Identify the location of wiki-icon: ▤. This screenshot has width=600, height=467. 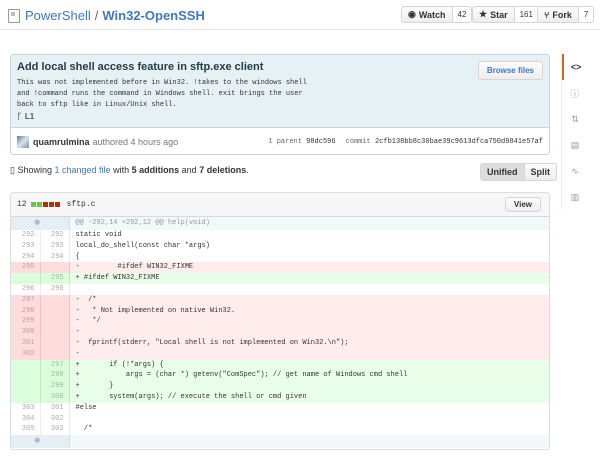
(575, 145).